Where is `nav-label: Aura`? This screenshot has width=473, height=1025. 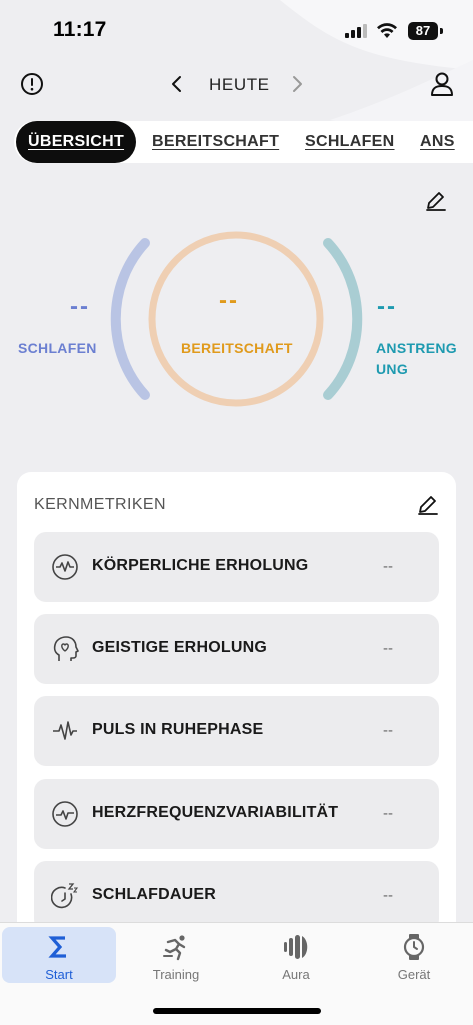 nav-label: Aura is located at coordinates (296, 974).